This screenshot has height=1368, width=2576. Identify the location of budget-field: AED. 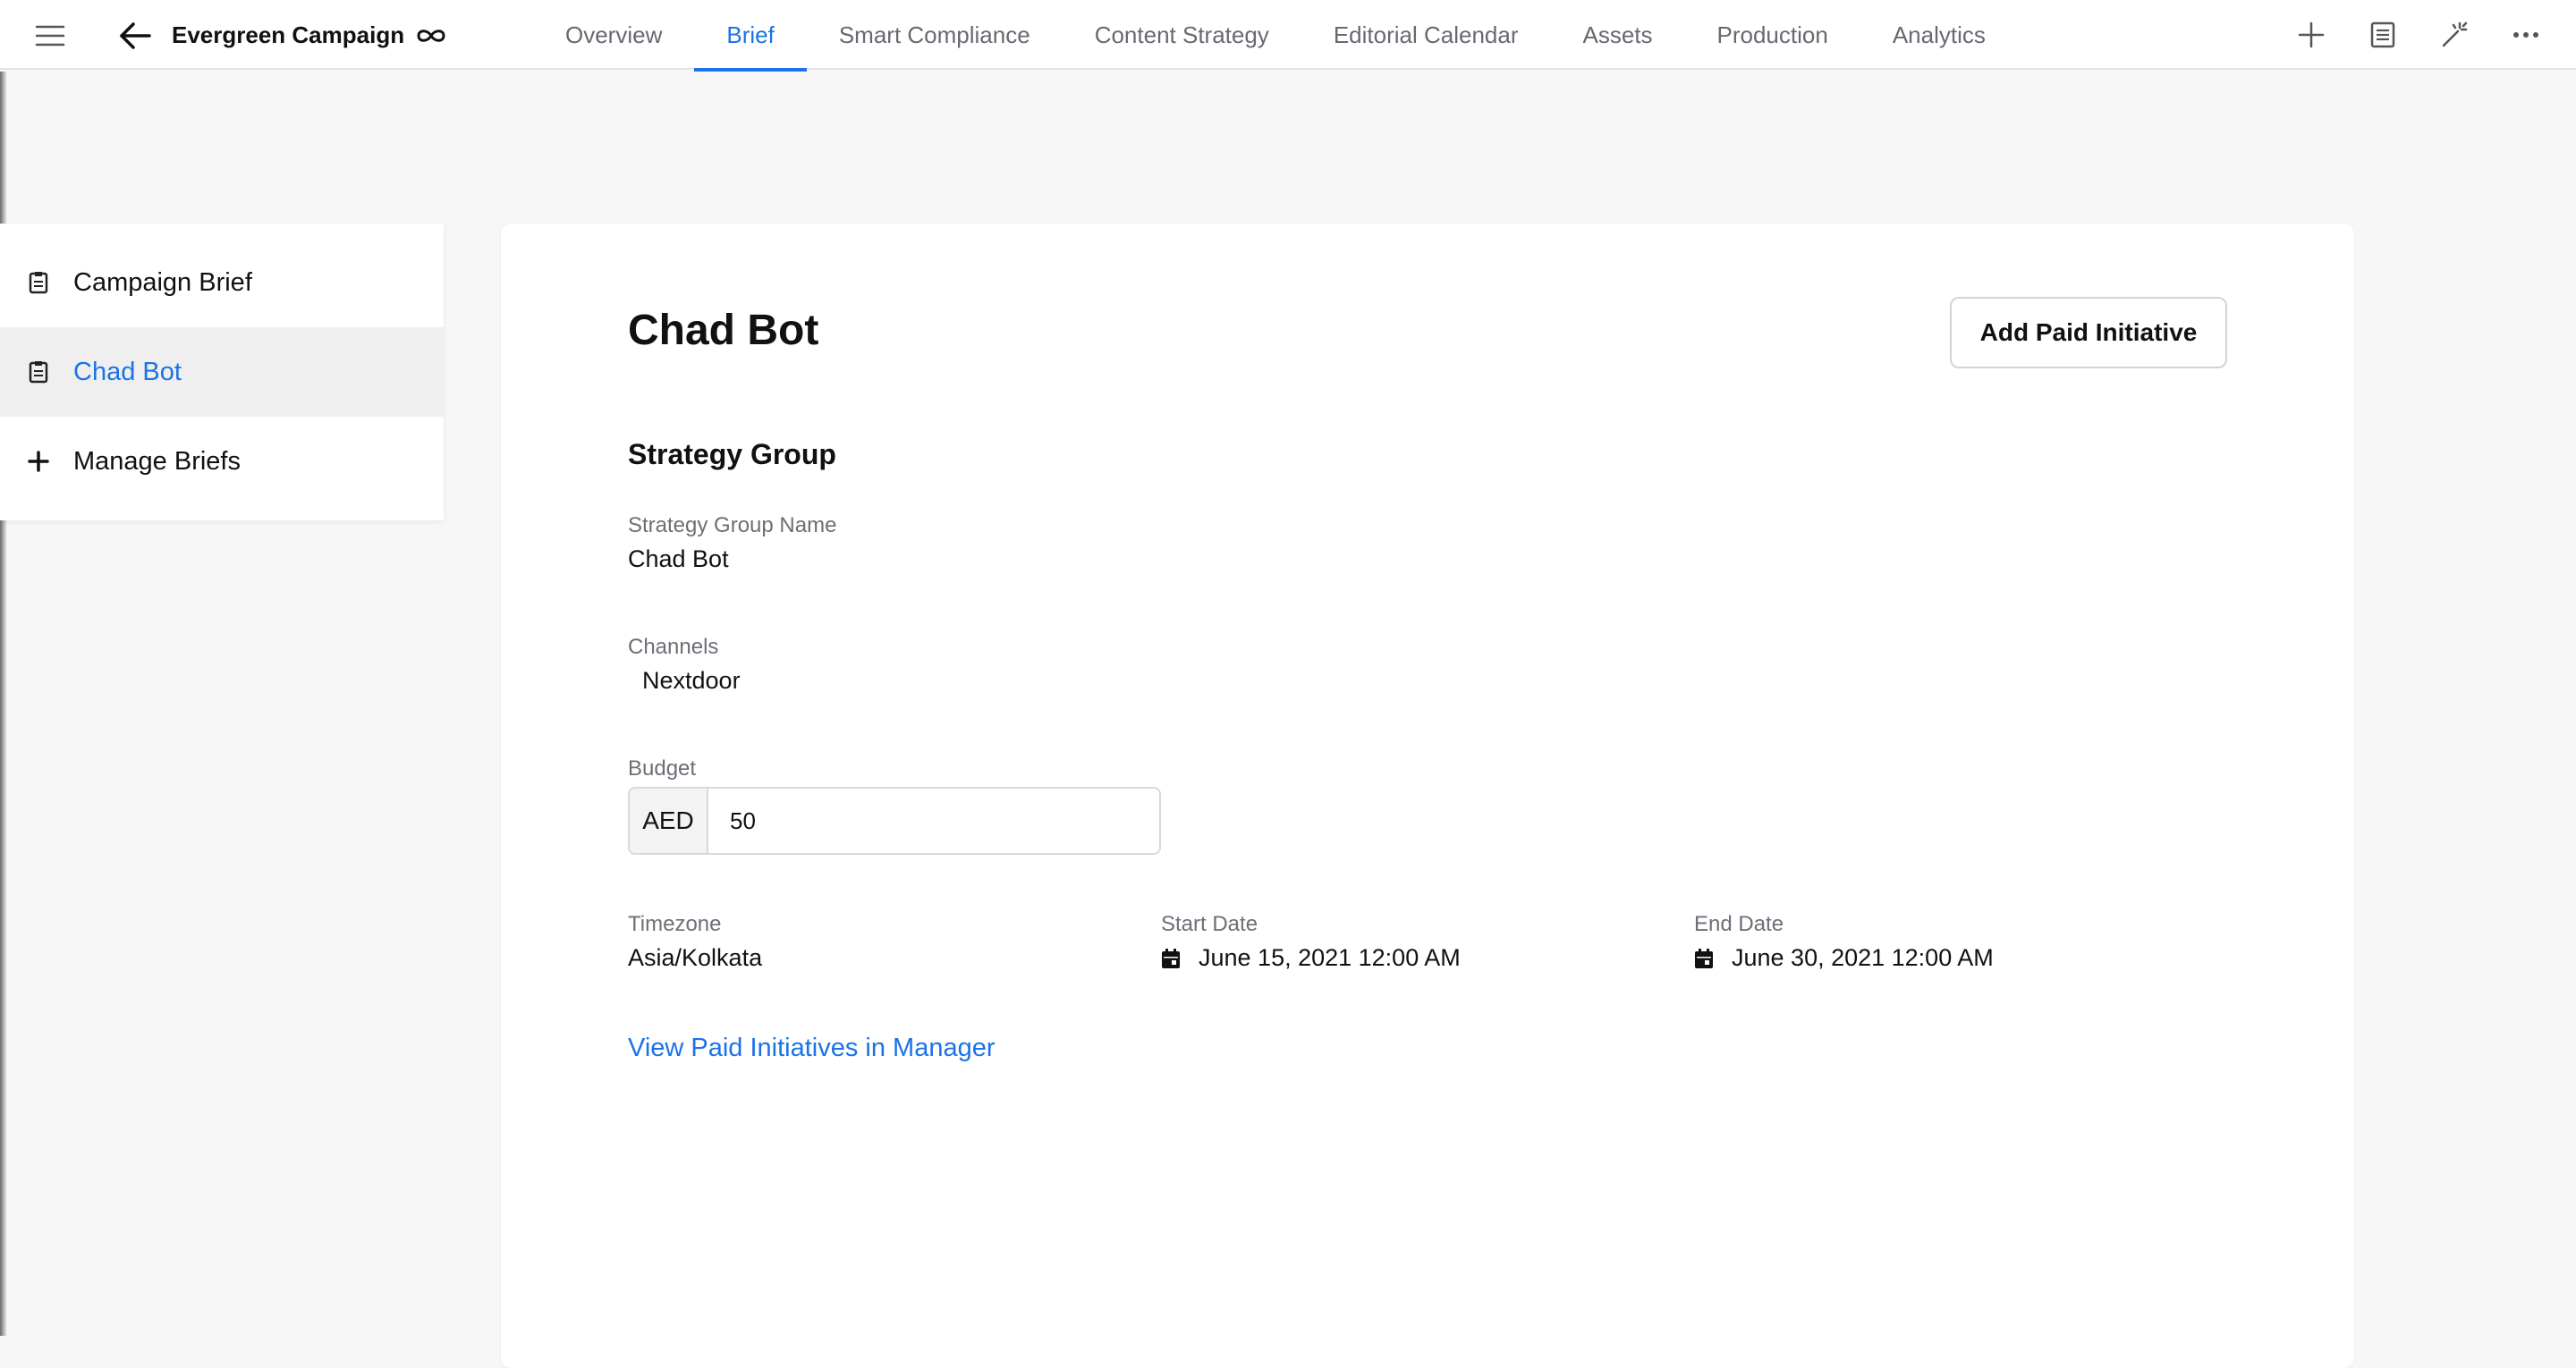
(894, 821).